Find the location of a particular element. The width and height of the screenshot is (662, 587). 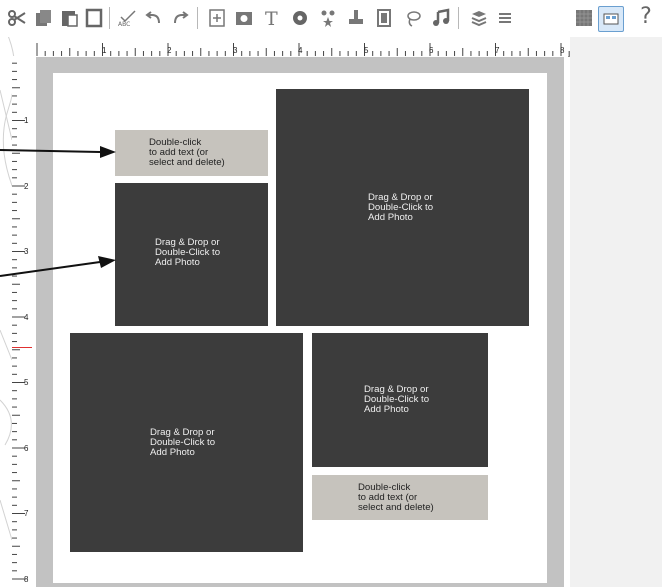

embellishment-icon is located at coordinates (328, 18).